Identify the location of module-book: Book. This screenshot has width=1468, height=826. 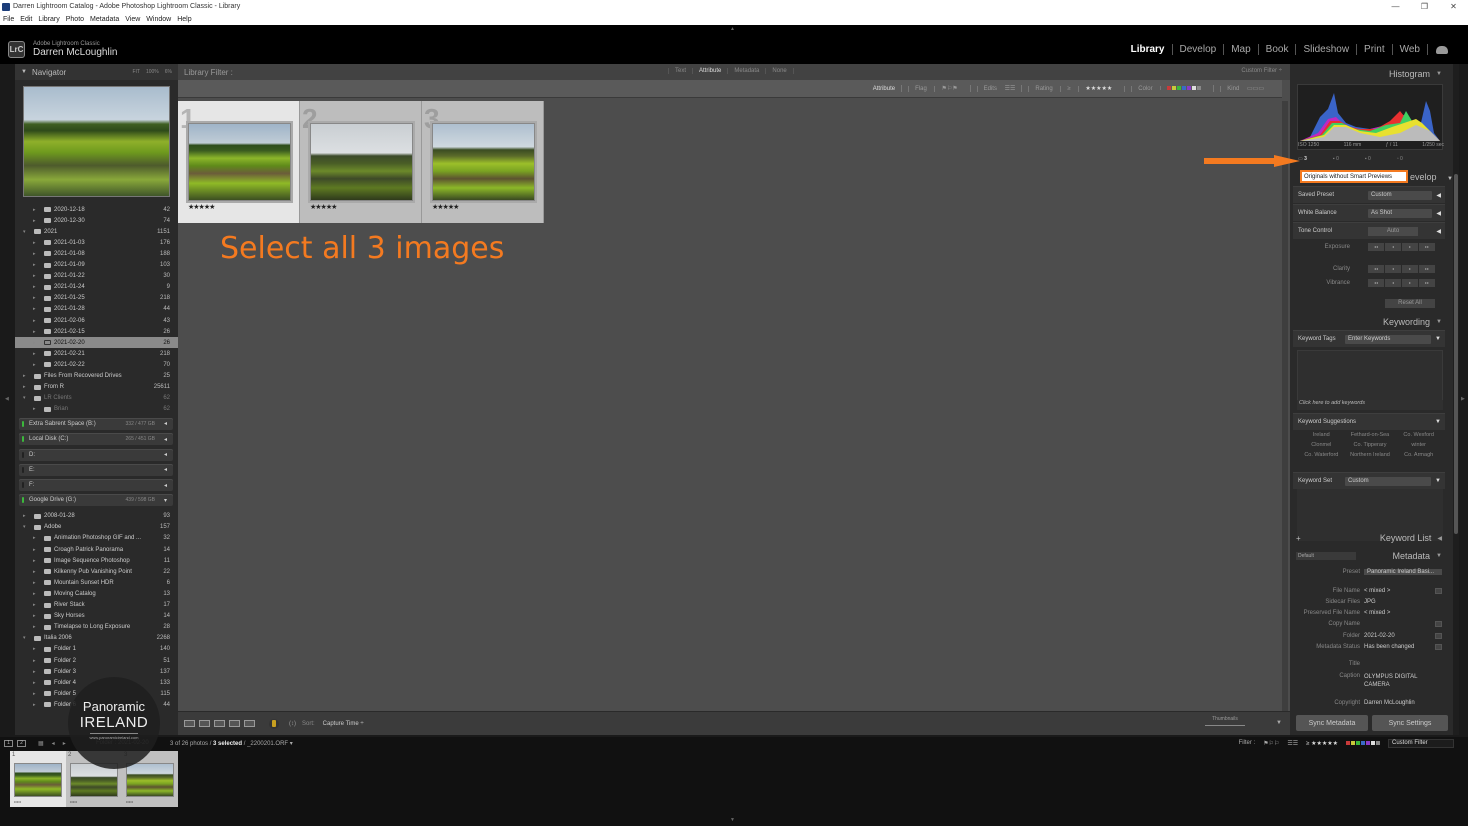
(1278, 49).